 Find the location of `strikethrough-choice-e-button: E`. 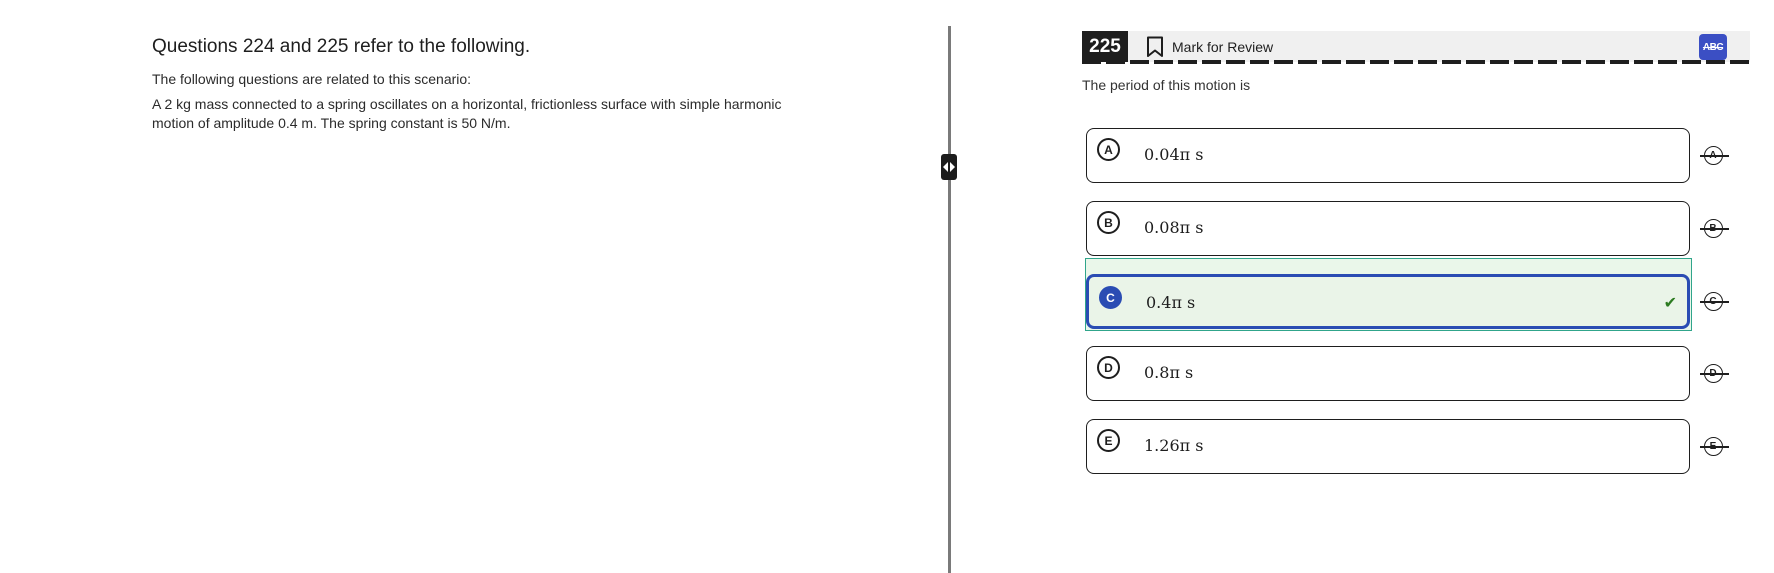

strikethrough-choice-e-button: E is located at coordinates (1714, 446).